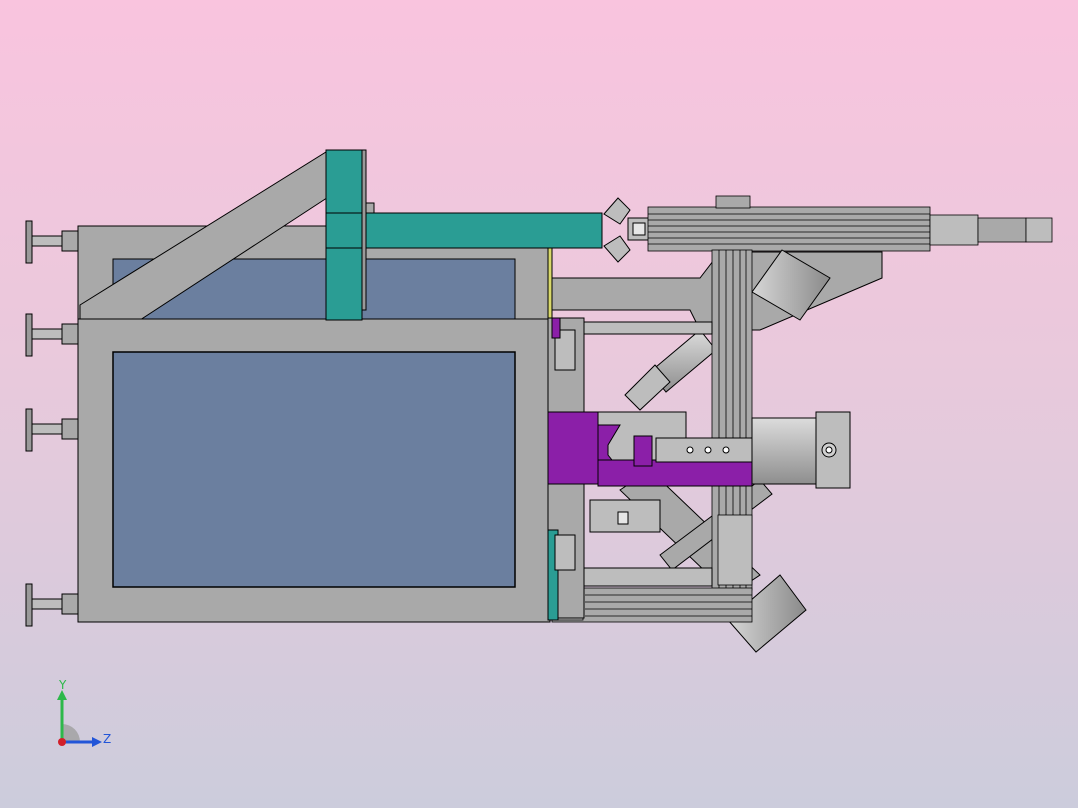 Image resolution: width=1078 pixels, height=808 pixels. What do you see at coordinates (850, 223) in the screenshot?
I see `linear-rail-top` at bounding box center [850, 223].